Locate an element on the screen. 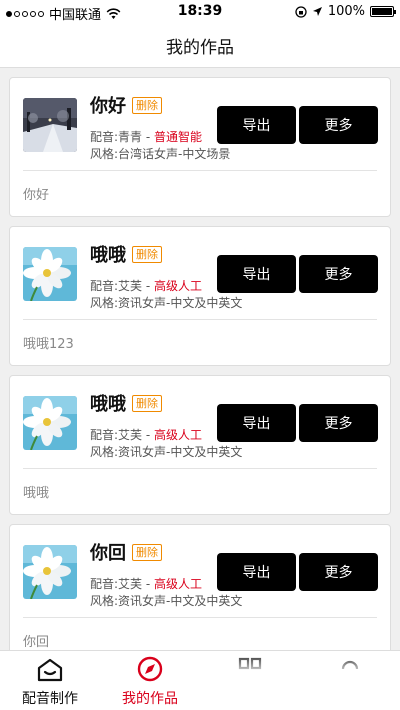  snow-street-image is located at coordinates (50, 125).